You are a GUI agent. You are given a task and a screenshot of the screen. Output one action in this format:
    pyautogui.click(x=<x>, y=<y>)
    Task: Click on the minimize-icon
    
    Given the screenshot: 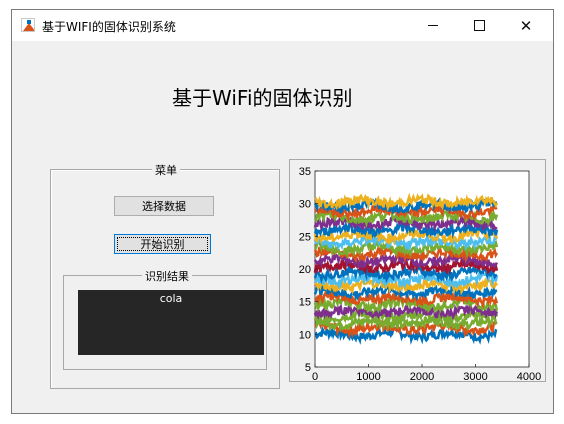 What is the action you would take?
    pyautogui.click(x=433, y=25)
    